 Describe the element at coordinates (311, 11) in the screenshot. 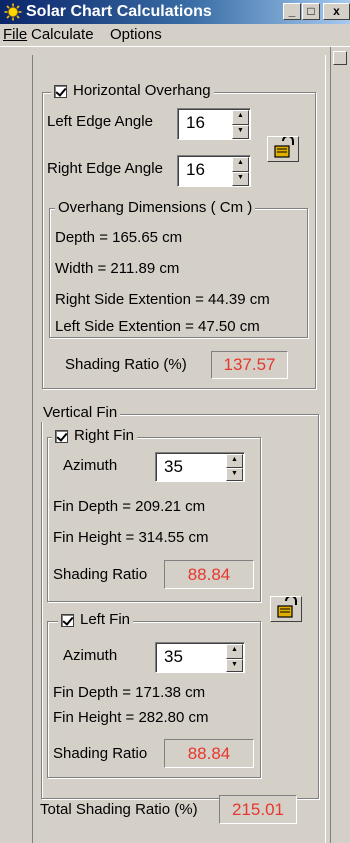

I see `maximize-button: □` at that location.